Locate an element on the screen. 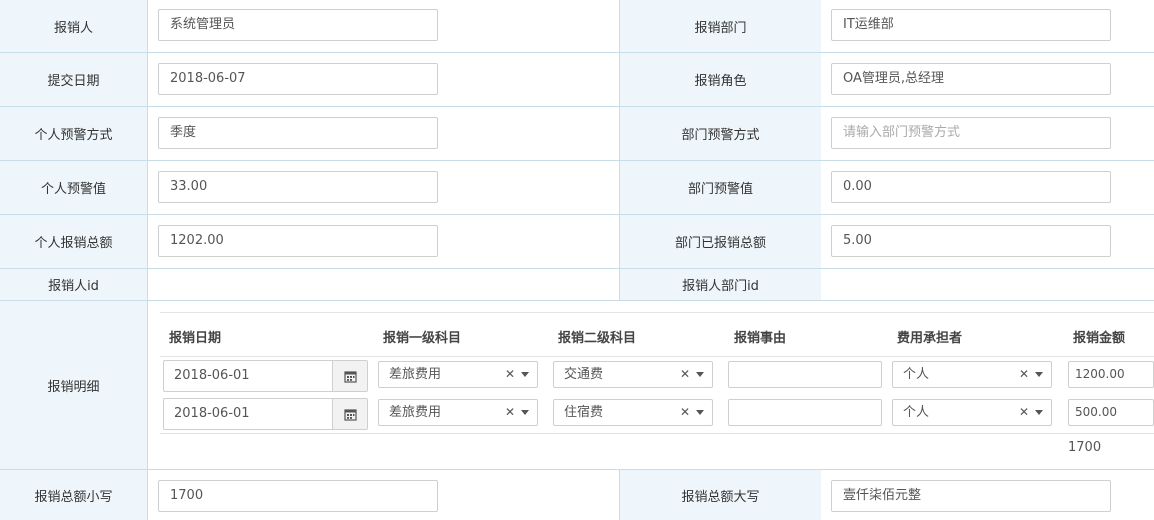 The width and height of the screenshot is (1154, 520). label-dept-alert-value: 部门预警值 is located at coordinates (720, 187).